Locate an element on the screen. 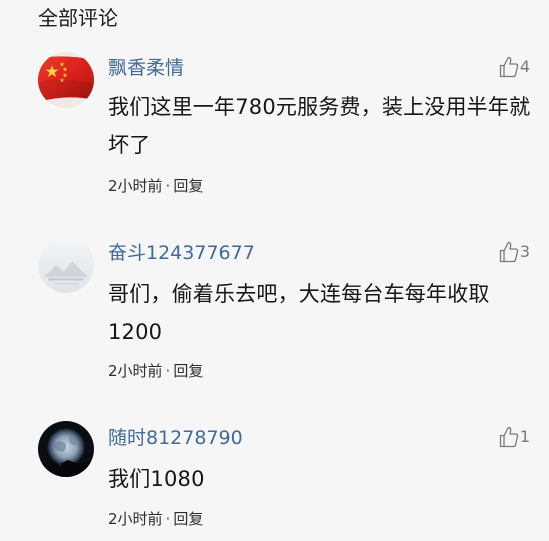 The width and height of the screenshot is (549, 541). like-button: 4 is located at coordinates (514, 67).